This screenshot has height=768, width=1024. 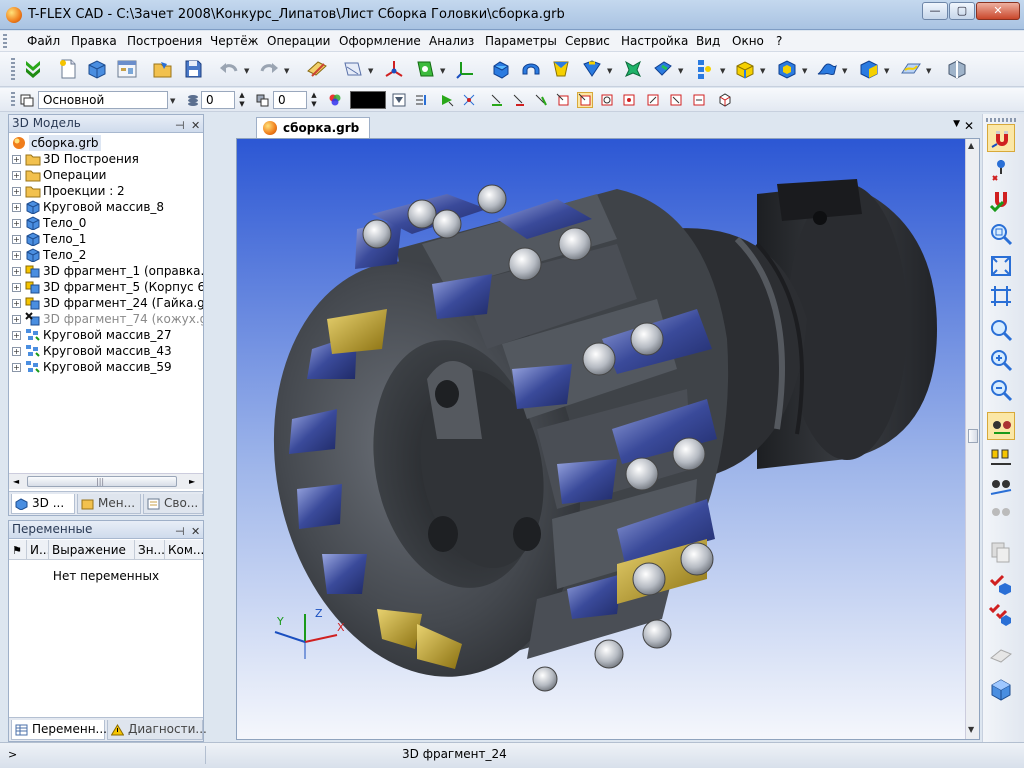 What do you see at coordinates (94, 41) in the screenshot?
I see `menu-edit: Правка` at bounding box center [94, 41].